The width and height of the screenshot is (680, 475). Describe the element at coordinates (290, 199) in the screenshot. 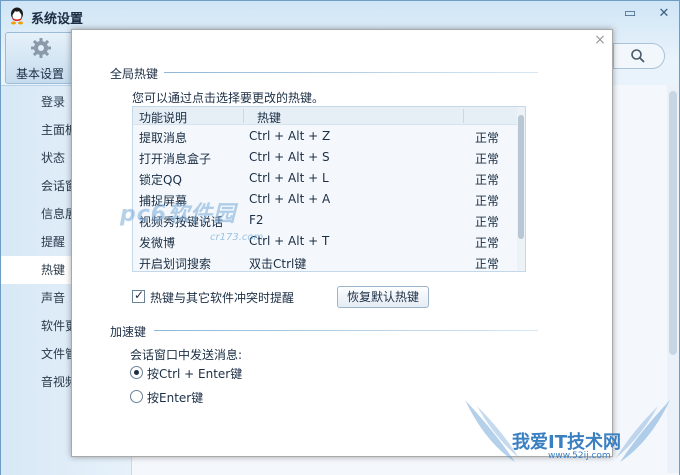

I see `row-hotkey: Ctrl + Alt + A` at that location.